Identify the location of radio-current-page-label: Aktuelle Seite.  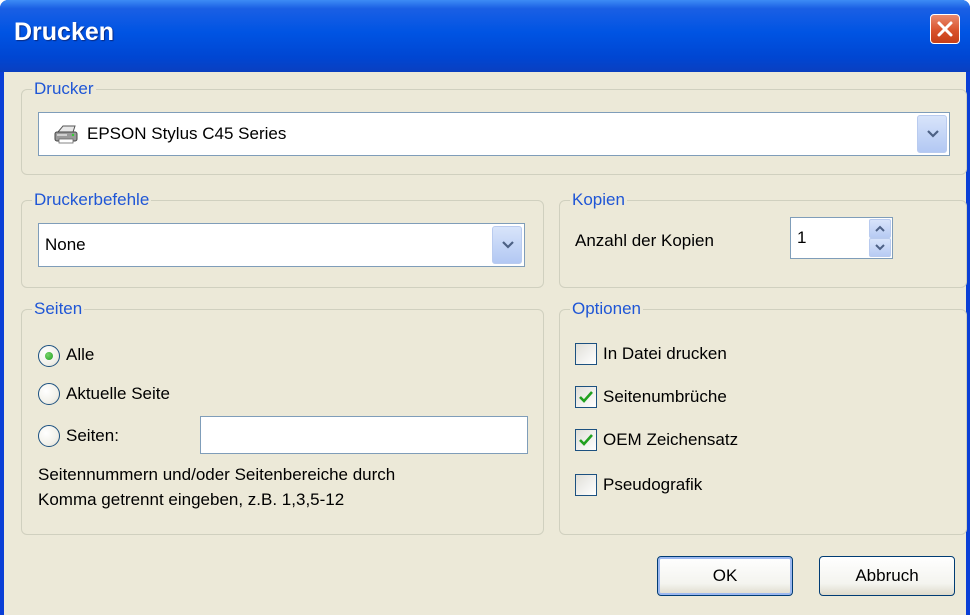
(118, 394).